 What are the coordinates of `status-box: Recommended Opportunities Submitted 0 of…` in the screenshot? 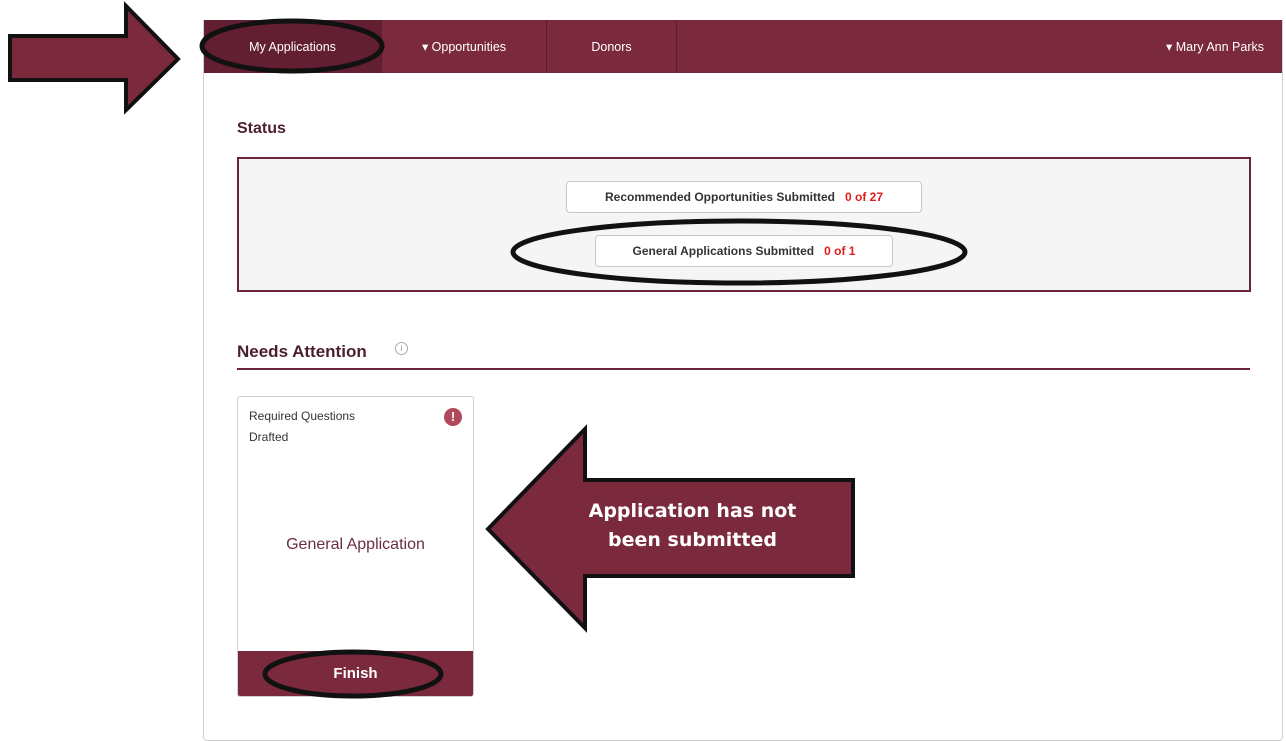 It's located at (744, 224).